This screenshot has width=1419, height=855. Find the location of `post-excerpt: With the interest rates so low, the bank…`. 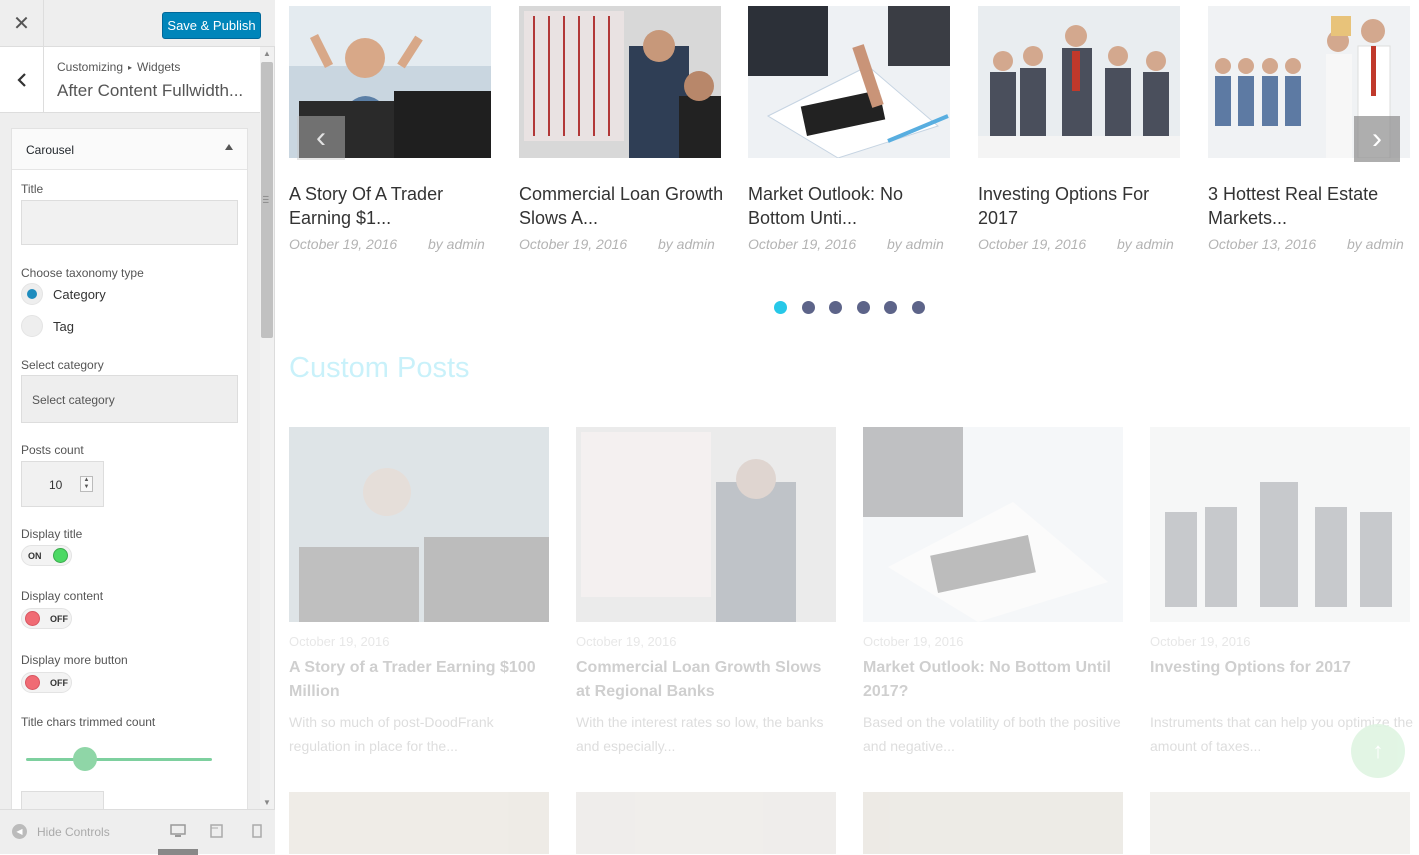

post-excerpt: With the interest rates so low, the bank… is located at coordinates (700, 734).